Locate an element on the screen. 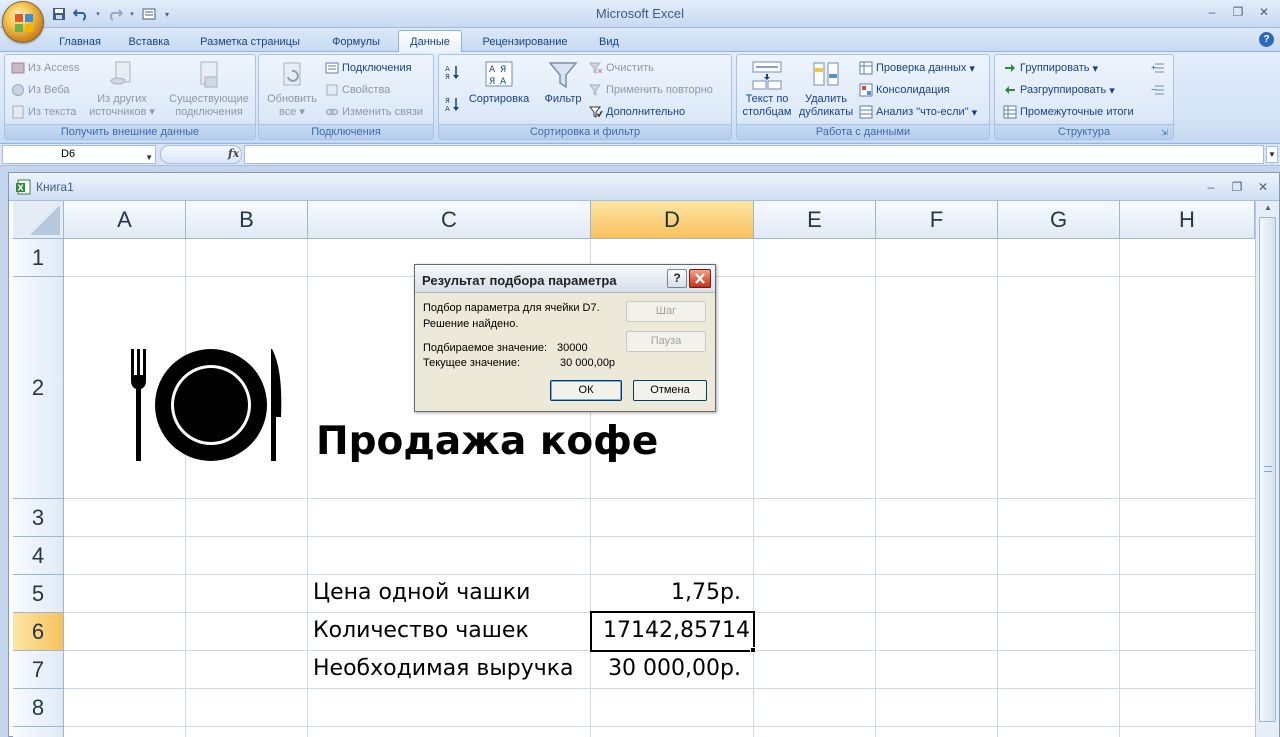  filter-button: Фильтр is located at coordinates (563, 82).